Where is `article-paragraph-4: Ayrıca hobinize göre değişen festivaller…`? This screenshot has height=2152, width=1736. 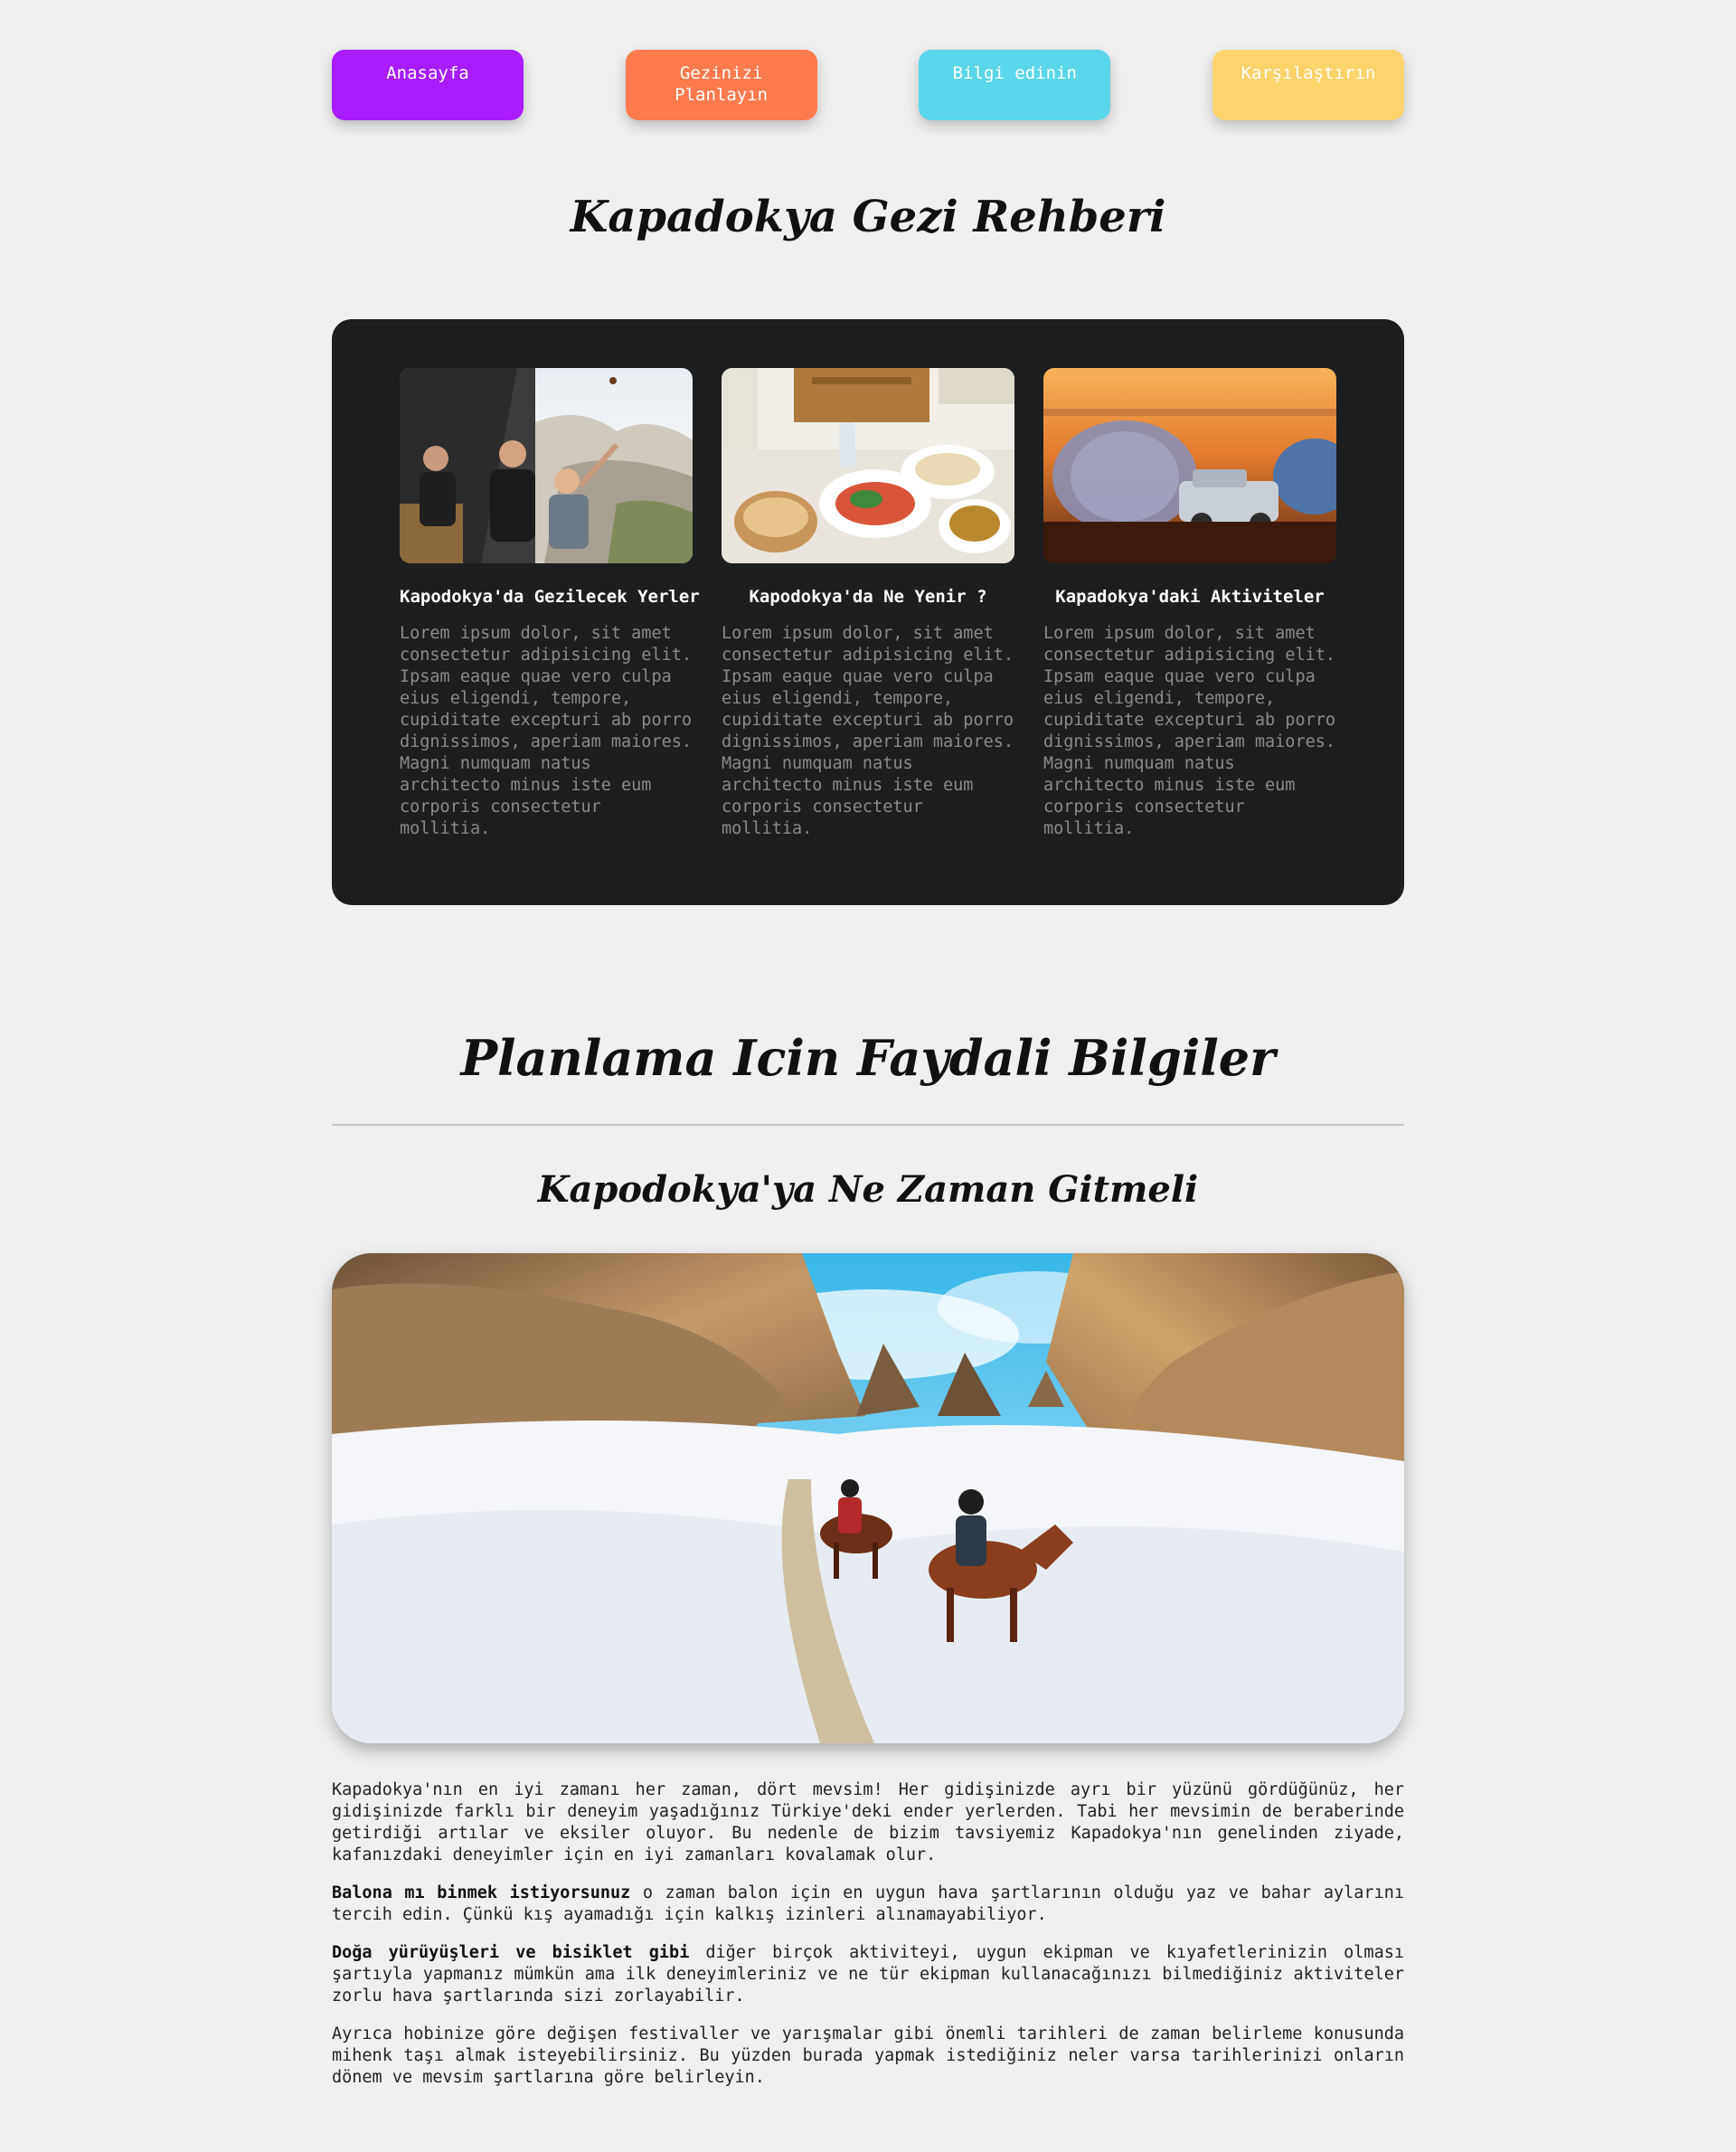 article-paragraph-4: Ayrıca hobinize göre değişen festivaller… is located at coordinates (868, 2056).